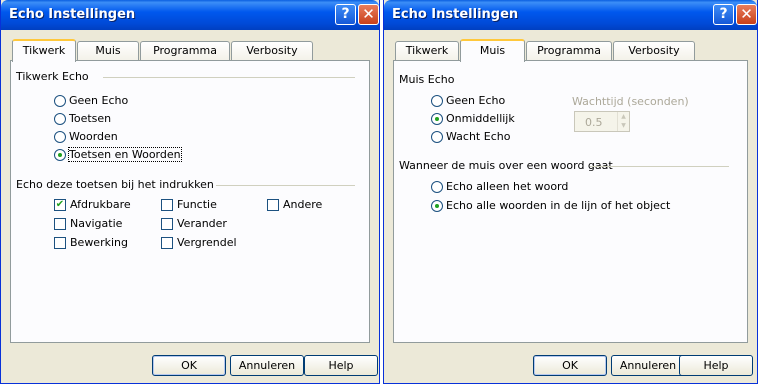 The image size is (758, 384). I want to click on checkbox-bewerking: Bewerking, so click(91, 242).